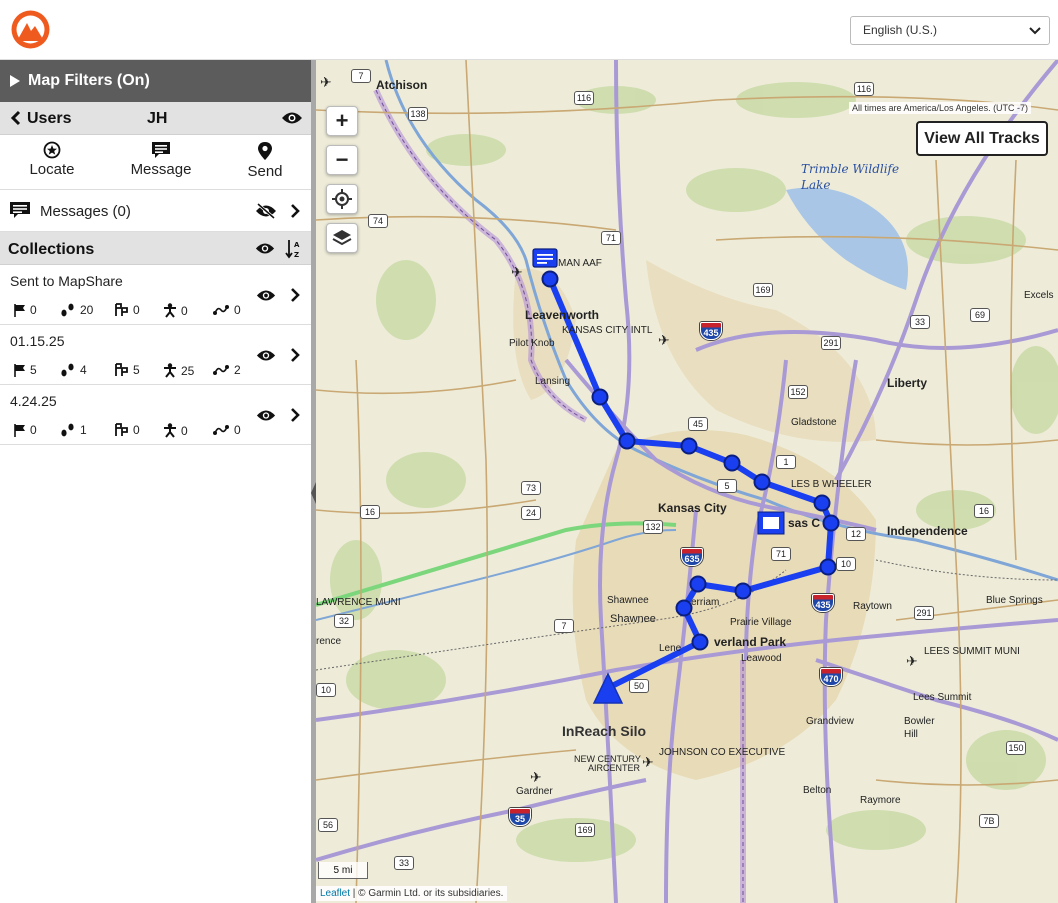 This screenshot has height=903, width=1058. What do you see at coordinates (155, 211) in the screenshot?
I see `messages-row: Messages (0)` at bounding box center [155, 211].